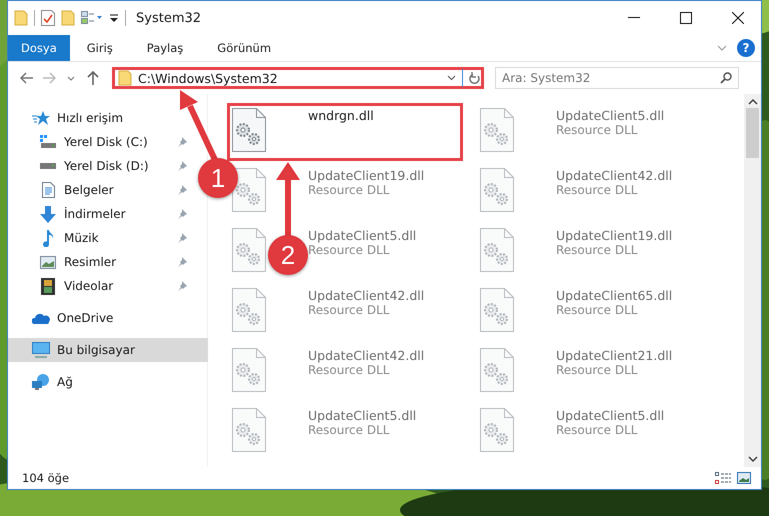 The height and width of the screenshot is (516, 769). Describe the element at coordinates (48, 238) in the screenshot. I see `music-note-icon` at that location.